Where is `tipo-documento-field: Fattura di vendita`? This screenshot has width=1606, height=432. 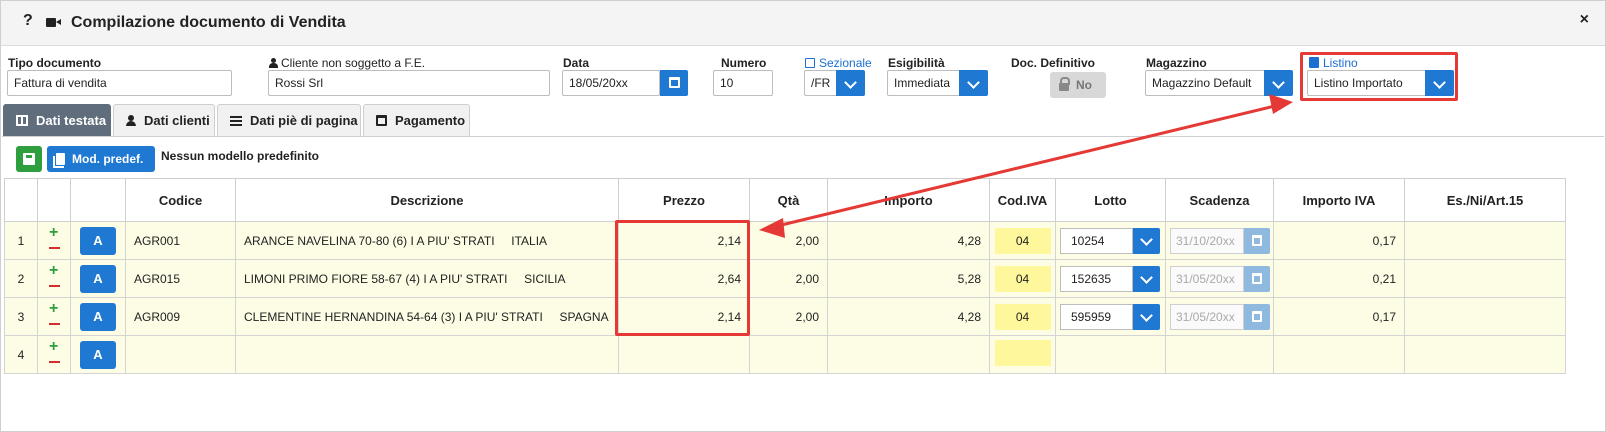 tipo-documento-field: Fattura di vendita is located at coordinates (119, 83).